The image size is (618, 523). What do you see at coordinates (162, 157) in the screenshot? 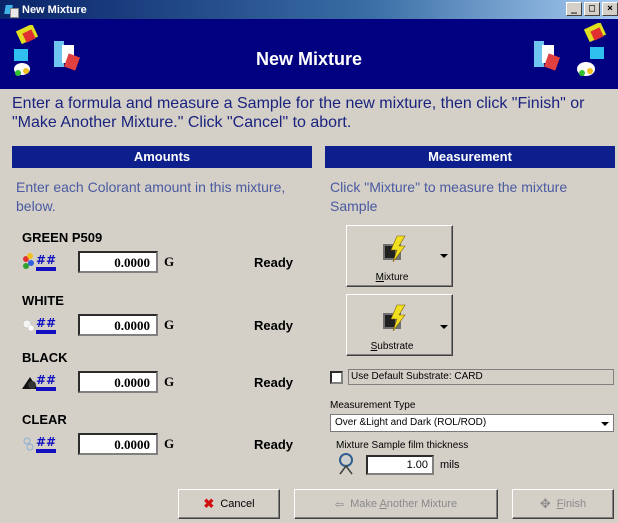
I see `amounts-header: Amounts` at bounding box center [162, 157].